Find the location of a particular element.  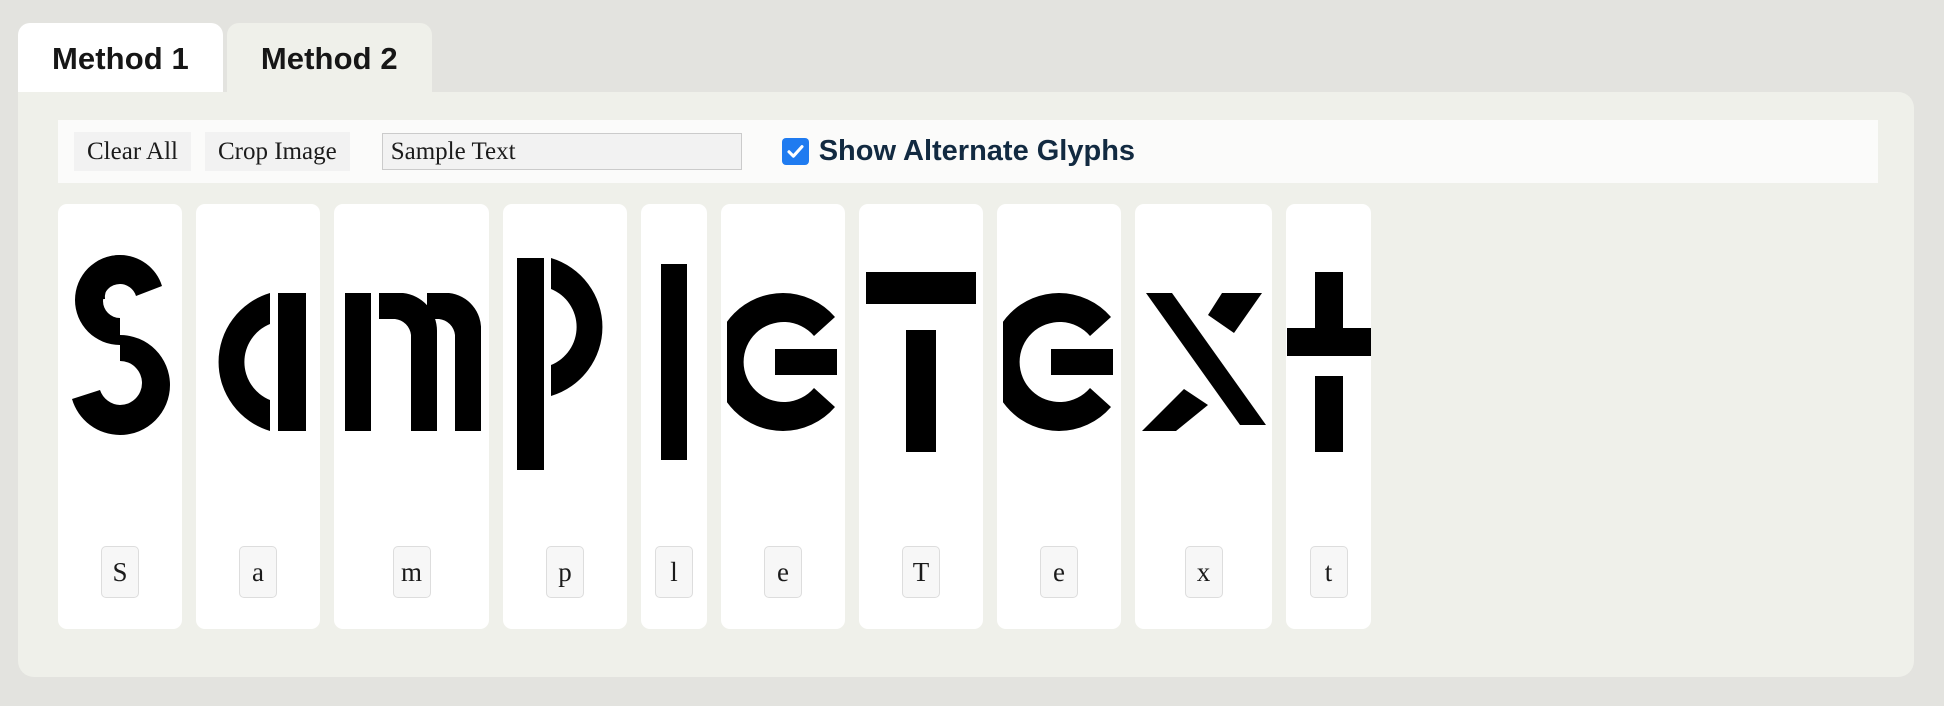

glyph-card: a is located at coordinates (258, 416).